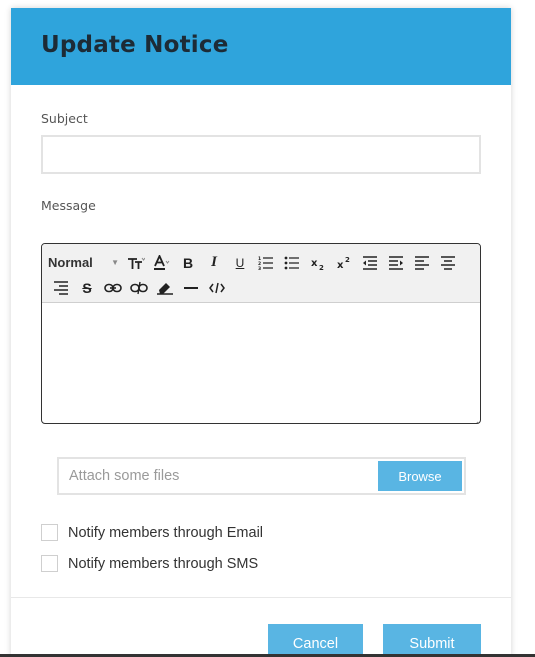  I want to click on submit-button: Submit, so click(432, 640).